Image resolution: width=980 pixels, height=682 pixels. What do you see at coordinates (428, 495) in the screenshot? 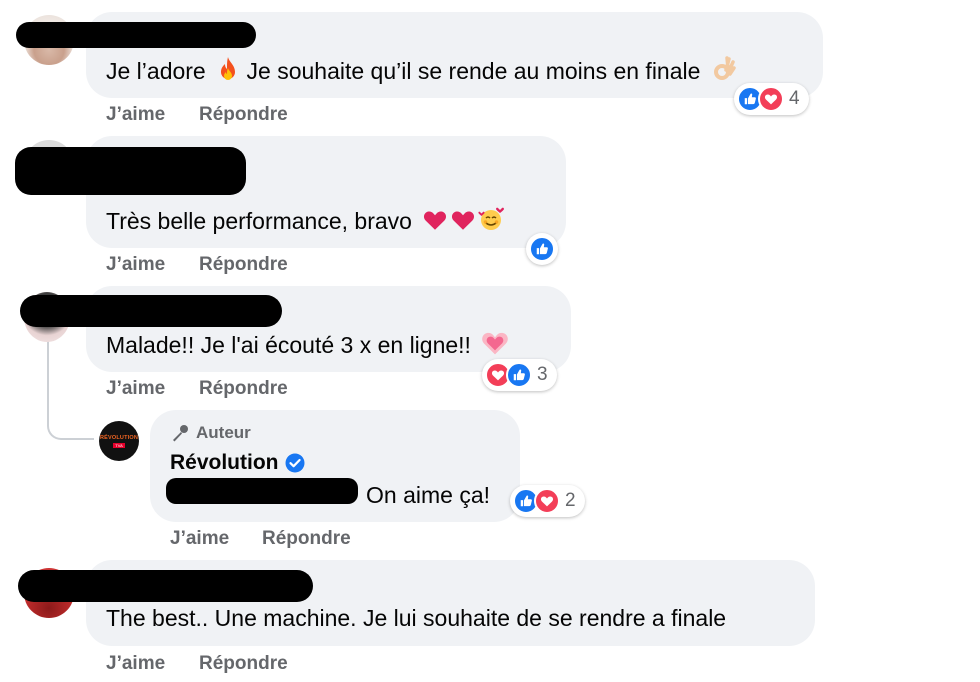
I see `reply-text: On aime ça!` at bounding box center [428, 495].